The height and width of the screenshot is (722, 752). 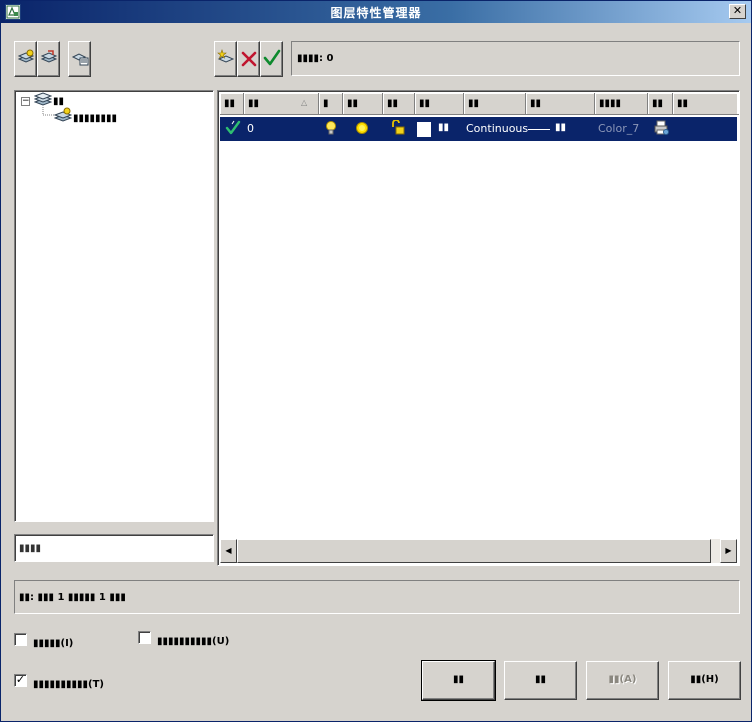 I want to click on tree-item-all: ▮▮, so click(x=58, y=101).